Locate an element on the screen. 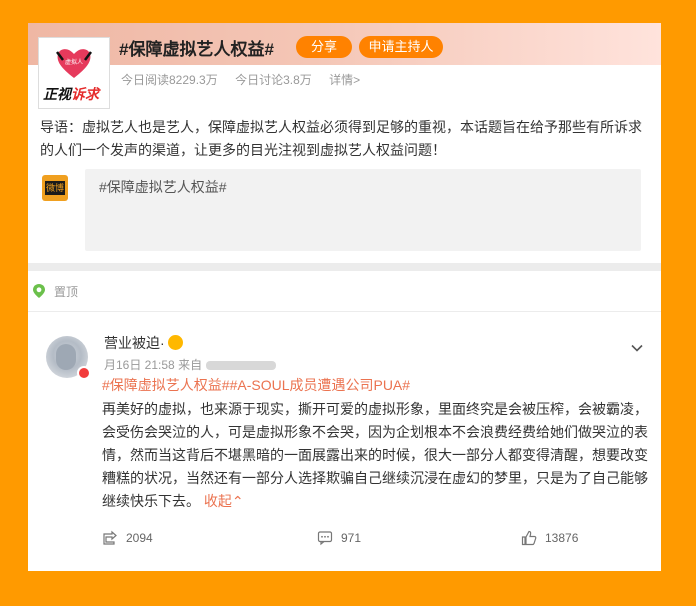 This screenshot has width=696, height=606. compose-input: #保障虚拟艺人权益# is located at coordinates (363, 210).